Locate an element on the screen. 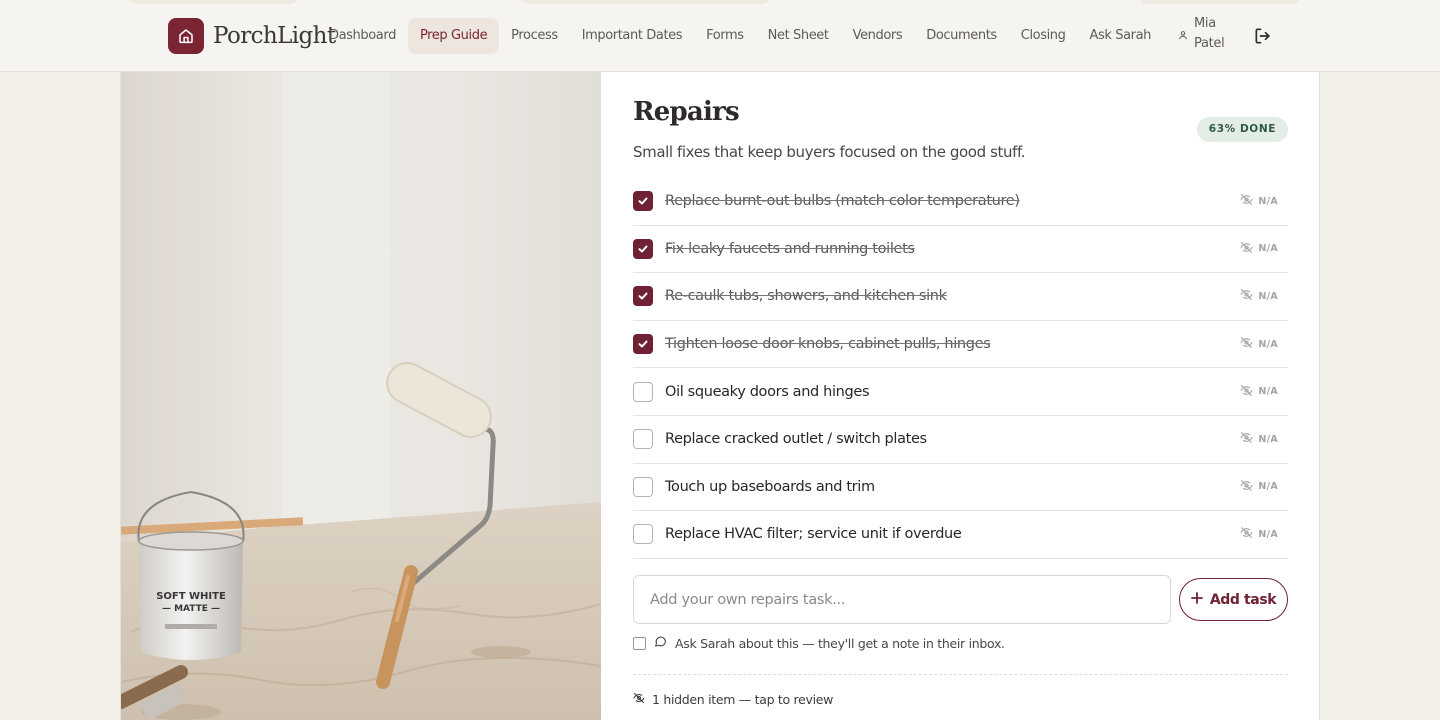 The image size is (1440, 720). task-label: Replace cracked outlet / switch plates is located at coordinates (796, 439).